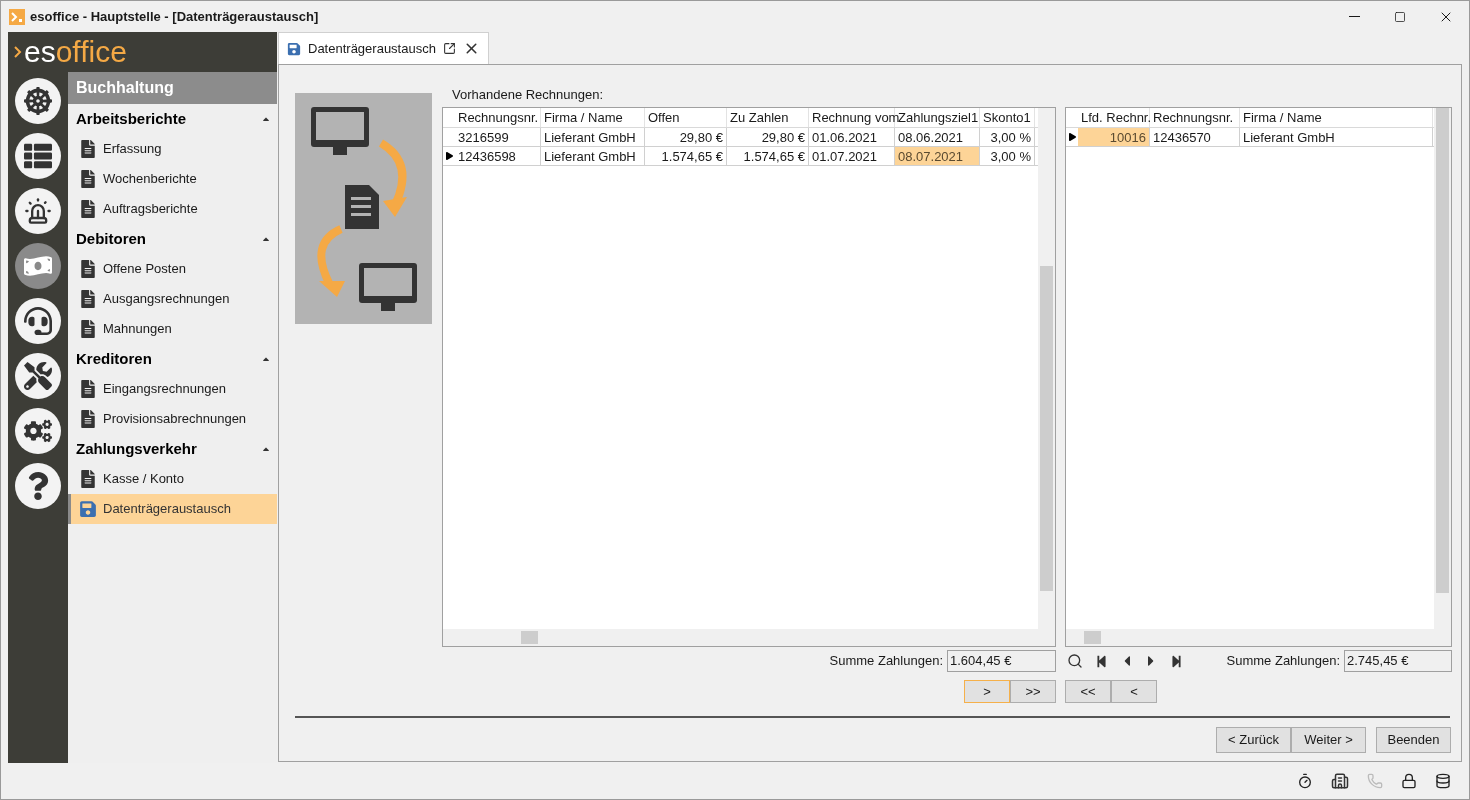 This screenshot has width=1470, height=800. Describe the element at coordinates (172, 119) in the screenshot. I see `section-header: Arbeitsberichte` at that location.